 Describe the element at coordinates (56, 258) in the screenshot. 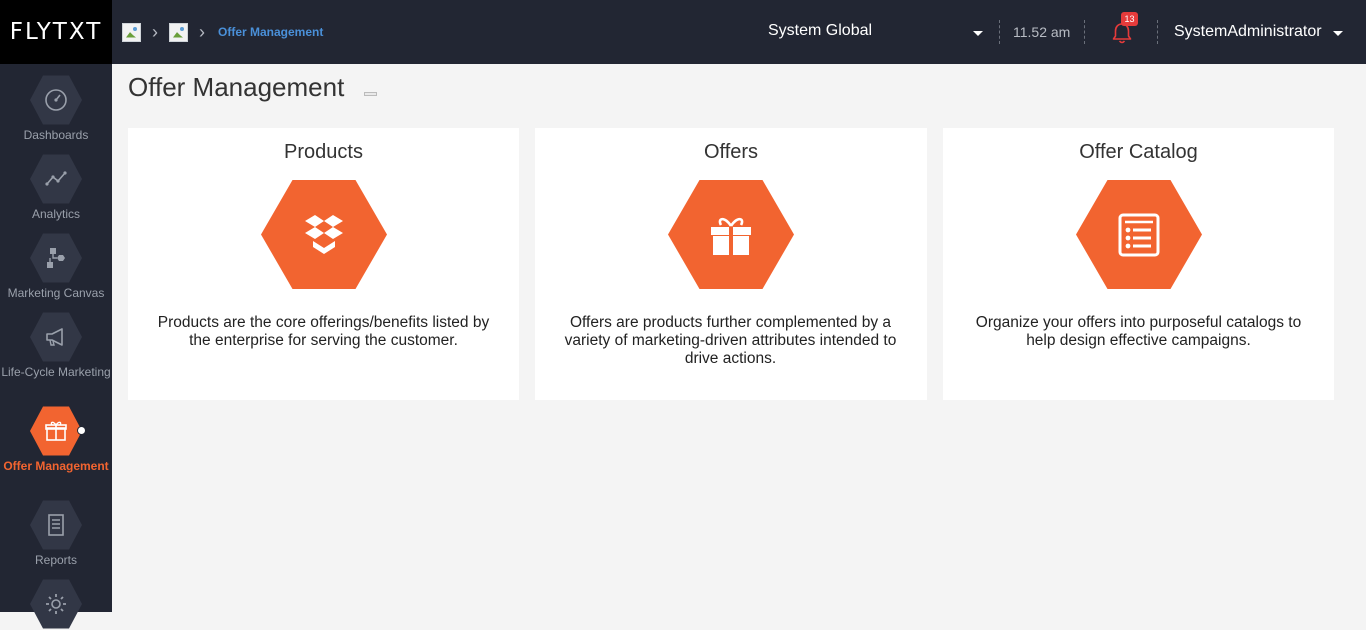

I see `flowchart-icon` at that location.